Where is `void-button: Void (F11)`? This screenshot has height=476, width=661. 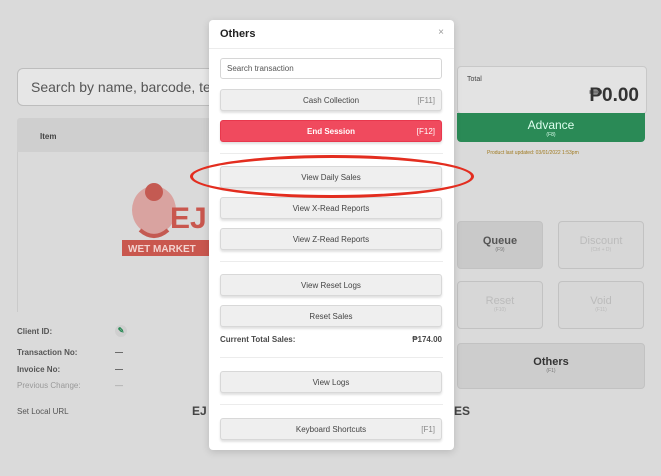
void-button: Void (F11) is located at coordinates (601, 305).